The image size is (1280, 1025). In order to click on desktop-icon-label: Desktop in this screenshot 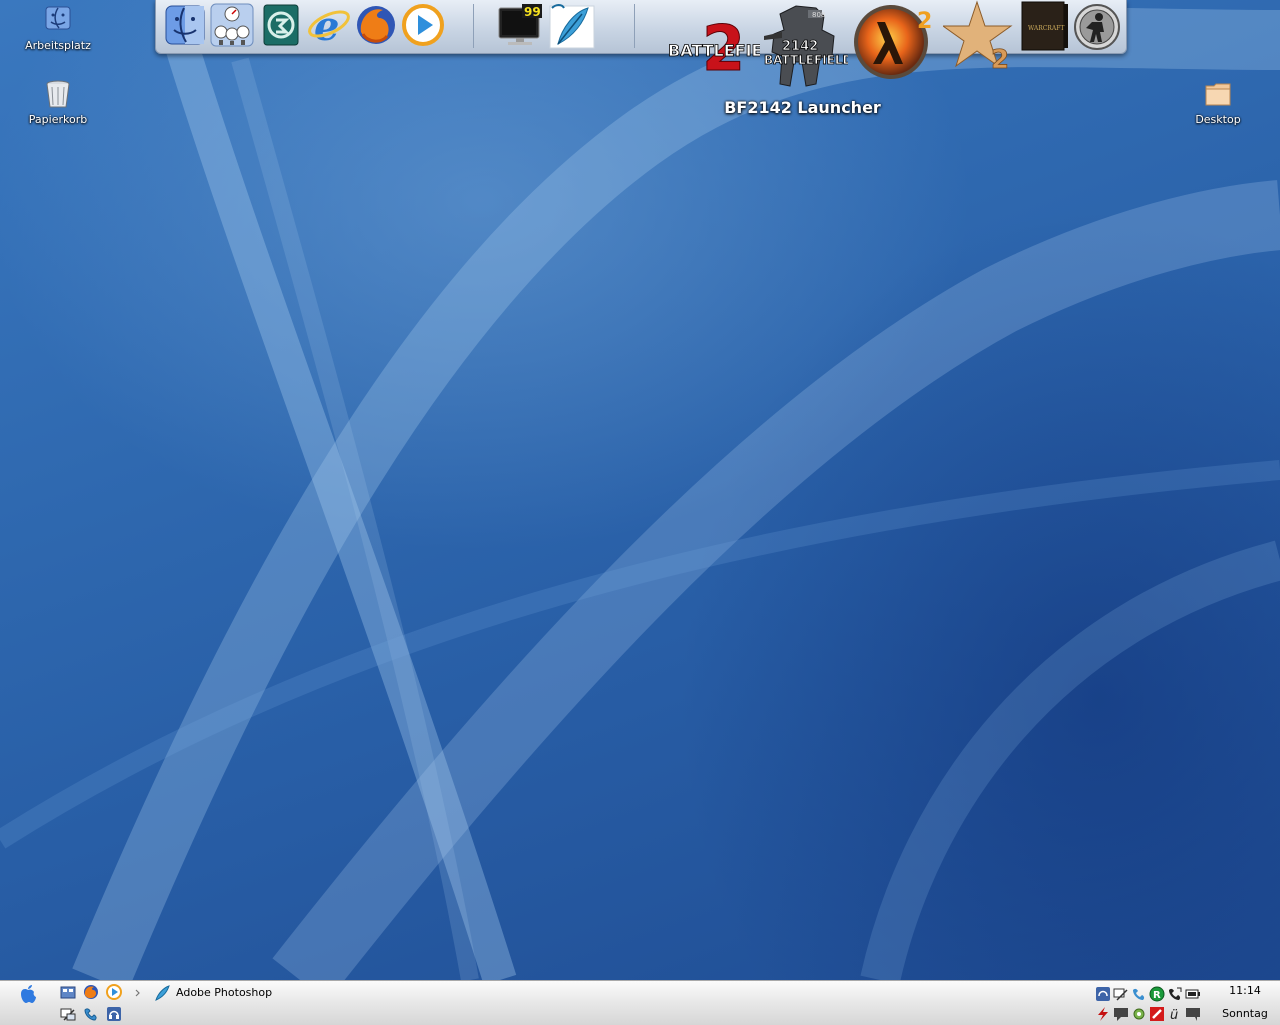, I will do `click(1218, 119)`.